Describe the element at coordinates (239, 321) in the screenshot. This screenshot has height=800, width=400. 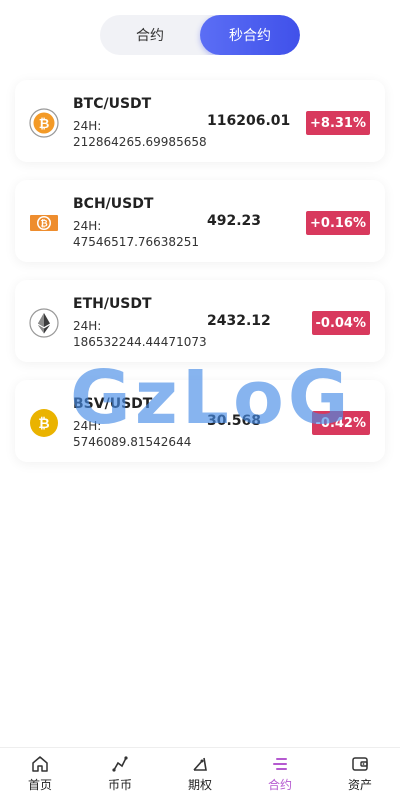
I see `price: 2432.12` at that location.